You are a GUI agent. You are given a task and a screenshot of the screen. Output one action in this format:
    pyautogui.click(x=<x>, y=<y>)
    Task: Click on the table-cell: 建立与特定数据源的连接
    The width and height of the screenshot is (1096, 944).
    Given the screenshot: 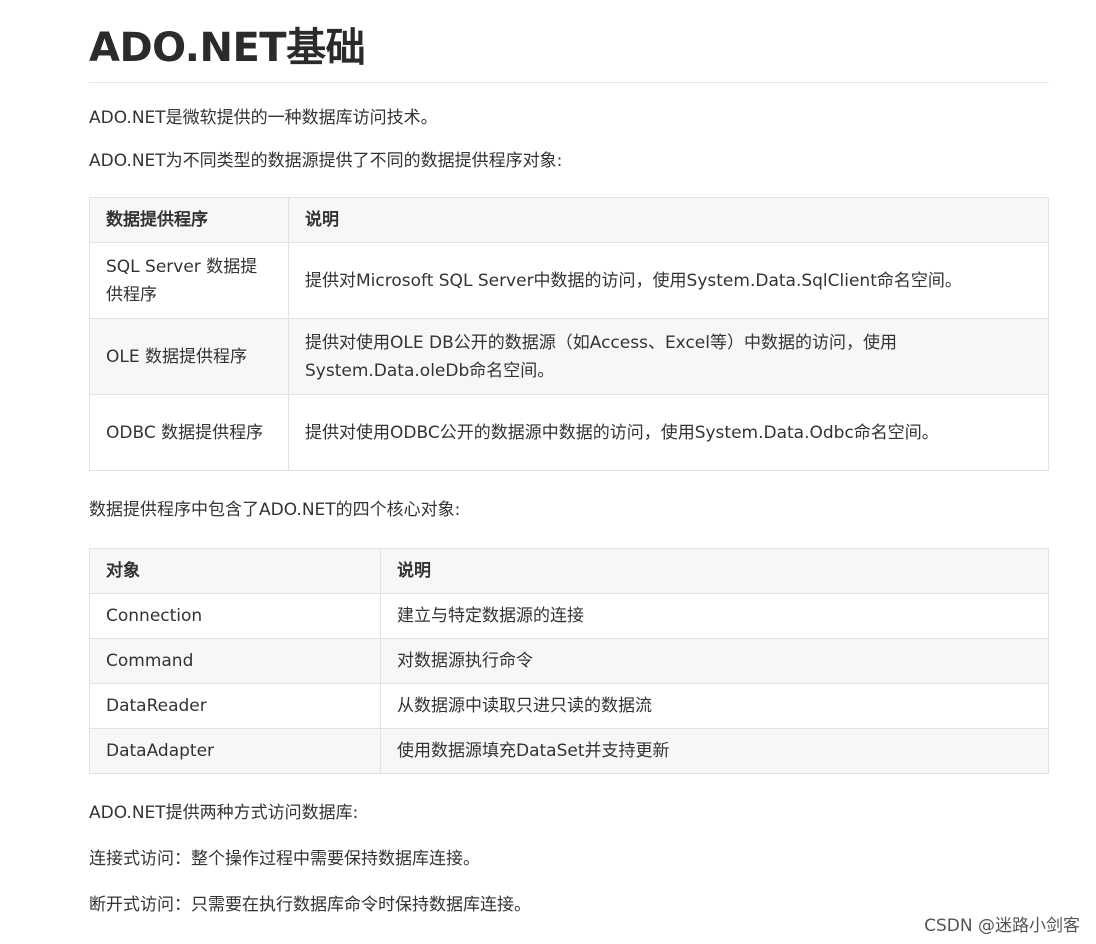 What is the action you would take?
    pyautogui.click(x=714, y=616)
    